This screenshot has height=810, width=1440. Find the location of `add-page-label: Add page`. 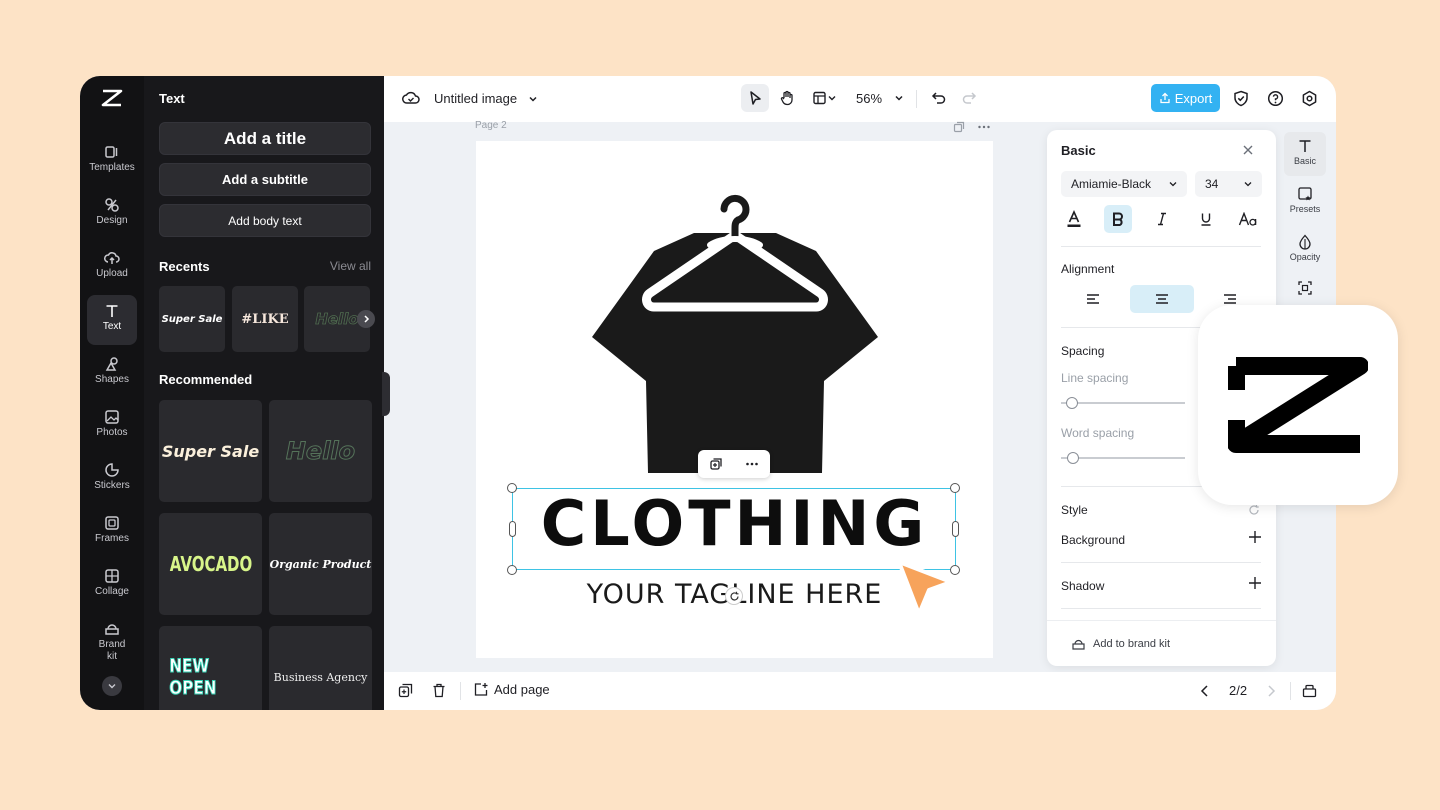

add-page-label: Add page is located at coordinates (522, 689).